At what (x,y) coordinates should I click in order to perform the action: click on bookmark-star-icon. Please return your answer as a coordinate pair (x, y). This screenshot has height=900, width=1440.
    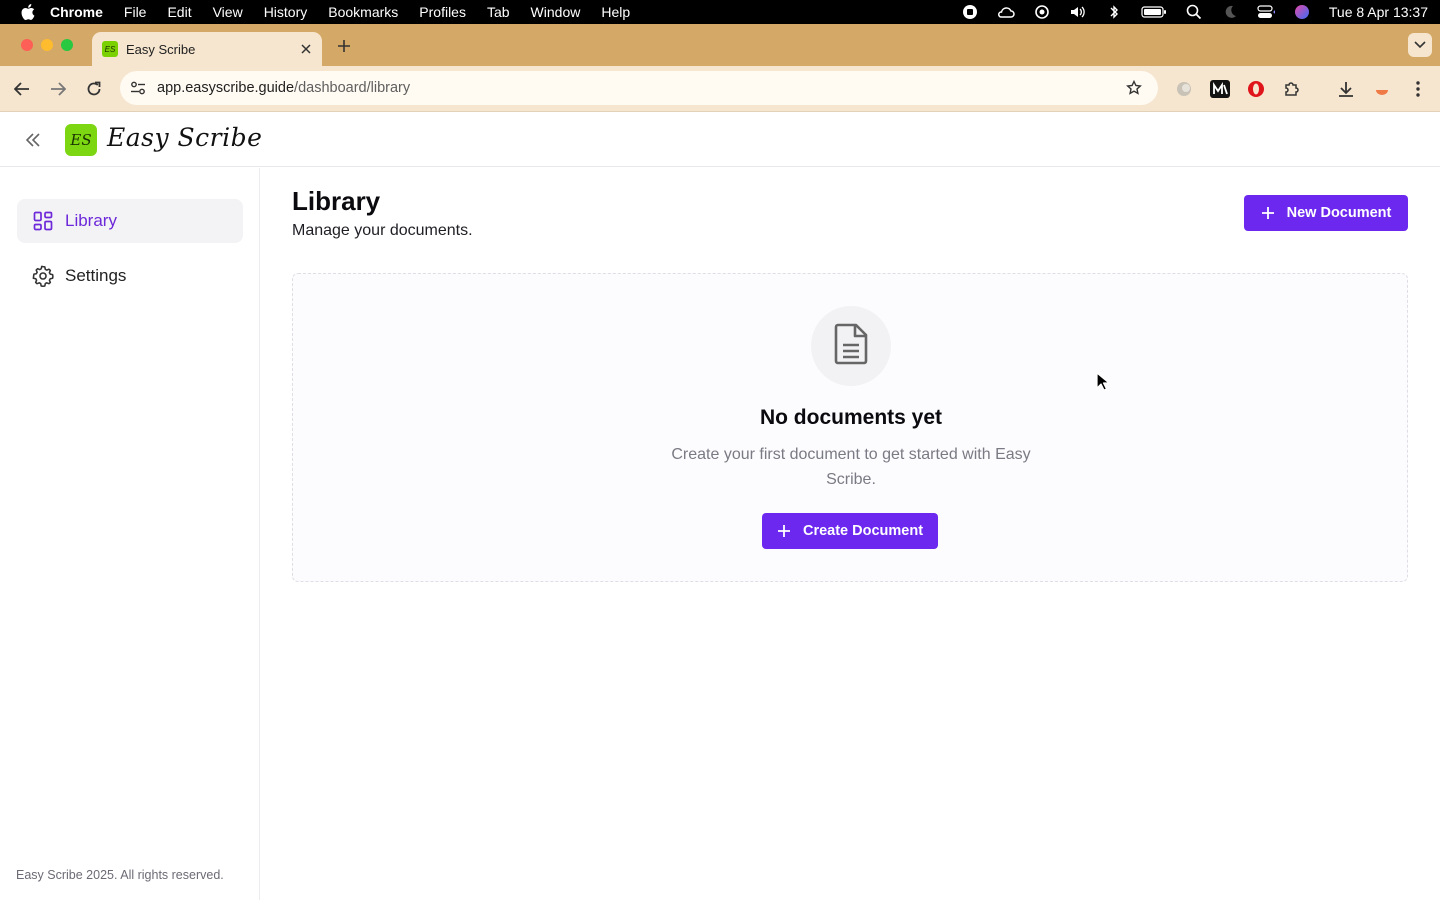
    Looking at the image, I should click on (1134, 88).